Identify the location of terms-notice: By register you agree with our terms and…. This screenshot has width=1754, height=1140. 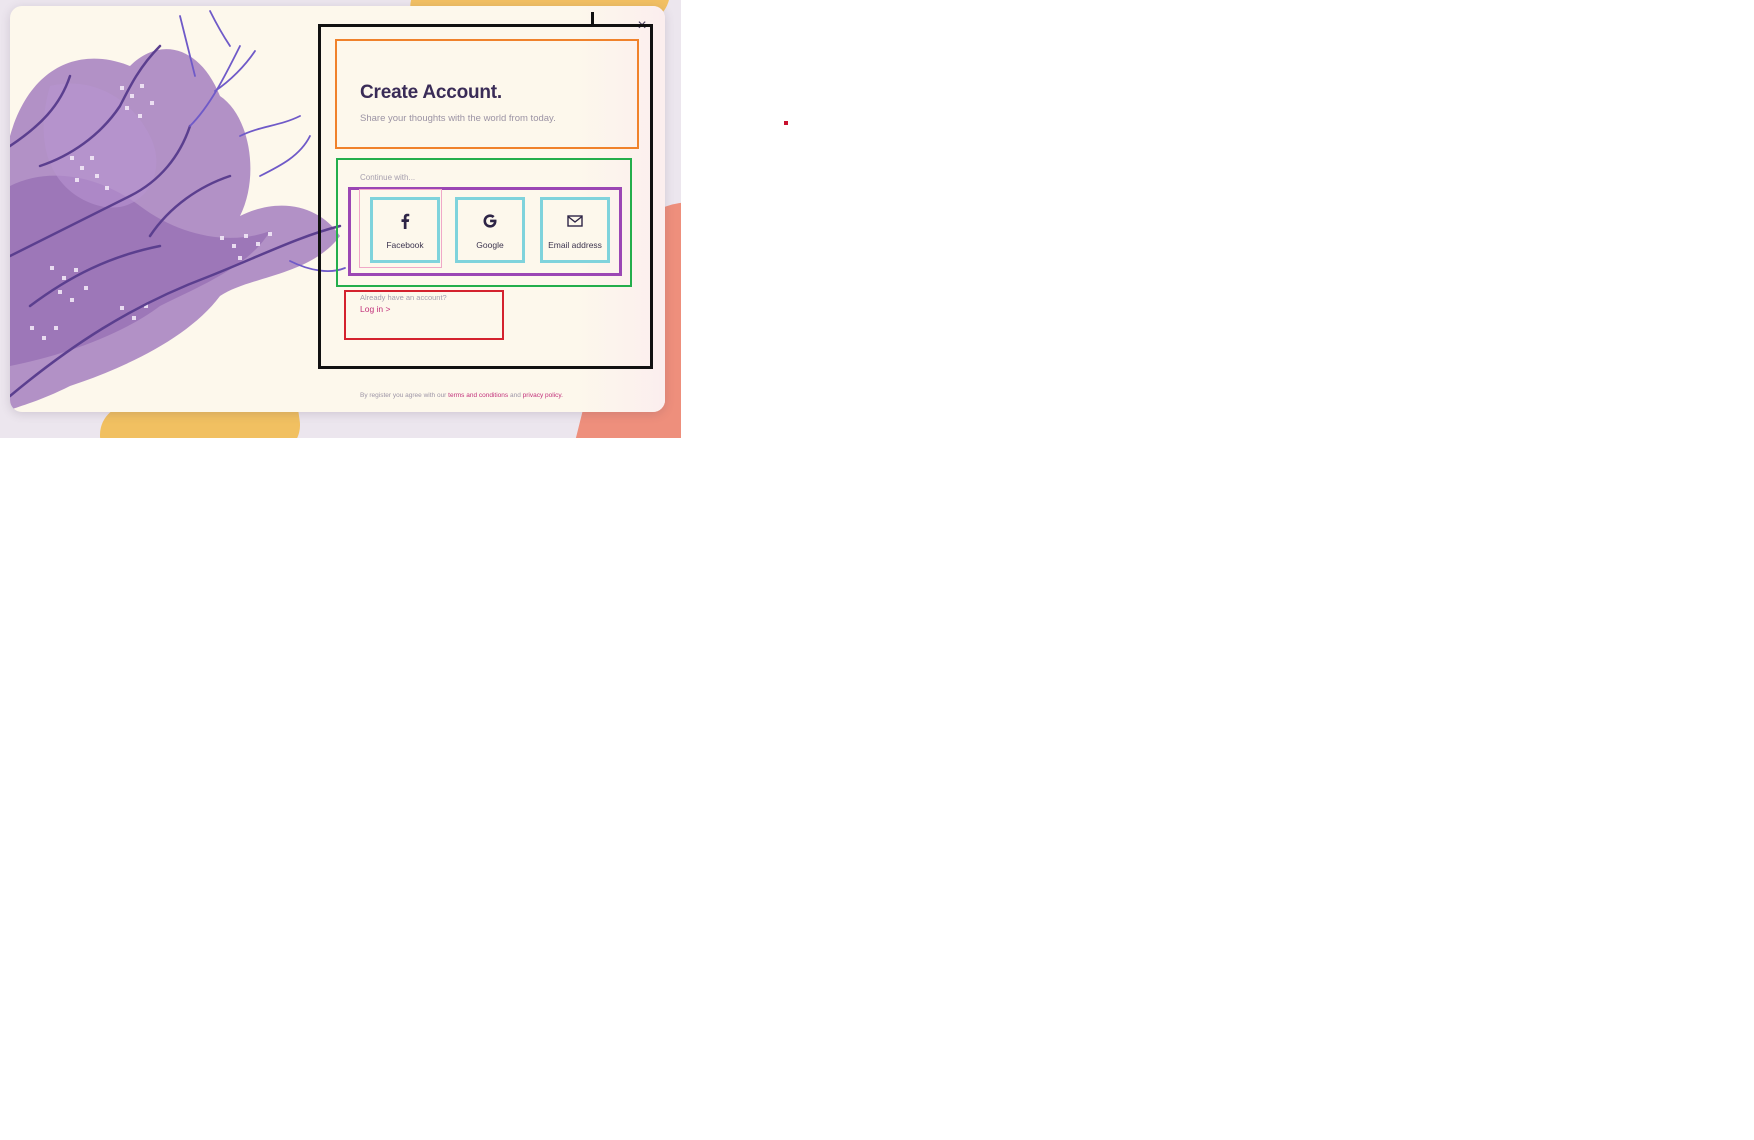
(461, 395).